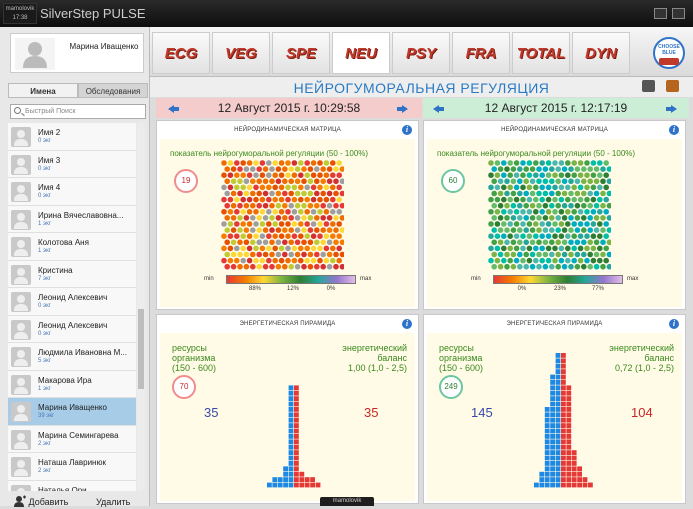 Image resolution: width=693 pixels, height=509 pixels. Describe the element at coordinates (241, 53) in the screenshot. I see `tab-veg: VEG` at that location.